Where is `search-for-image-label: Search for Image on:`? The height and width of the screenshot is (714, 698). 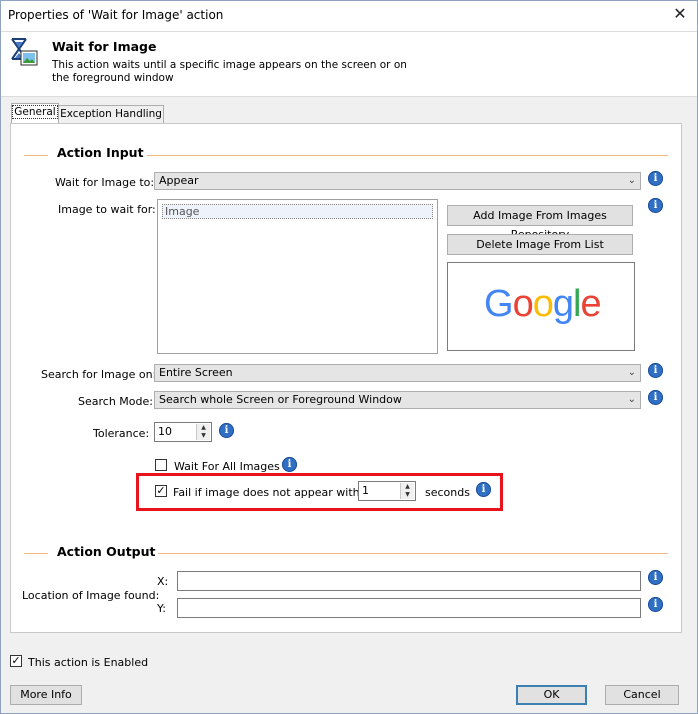 search-for-image-label: Search for Image on: is located at coordinates (99, 374).